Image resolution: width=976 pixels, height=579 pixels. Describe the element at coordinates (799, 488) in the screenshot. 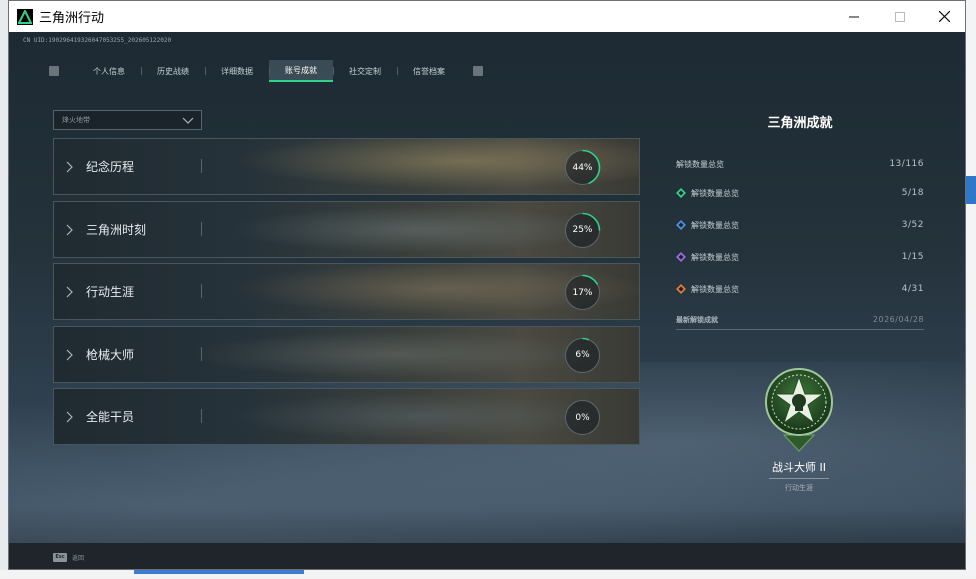

I see `latest-achievement-category: 行动生涯` at that location.